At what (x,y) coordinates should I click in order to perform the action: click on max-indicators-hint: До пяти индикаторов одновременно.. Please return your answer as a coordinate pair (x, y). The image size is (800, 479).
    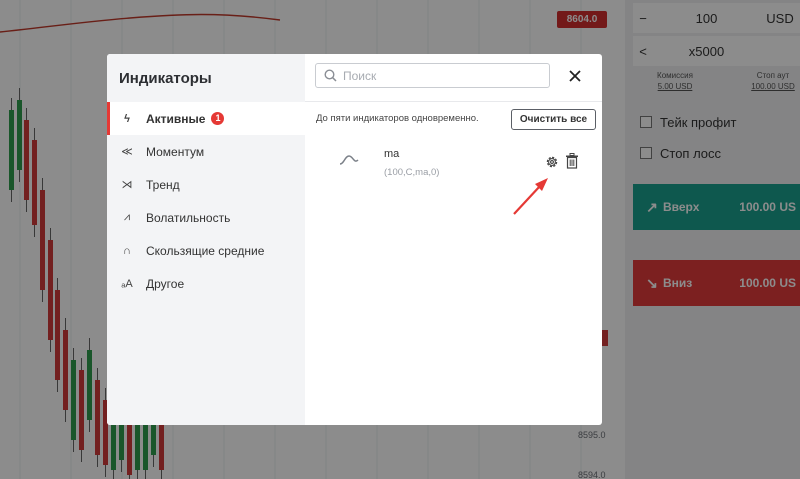
    Looking at the image, I should click on (397, 118).